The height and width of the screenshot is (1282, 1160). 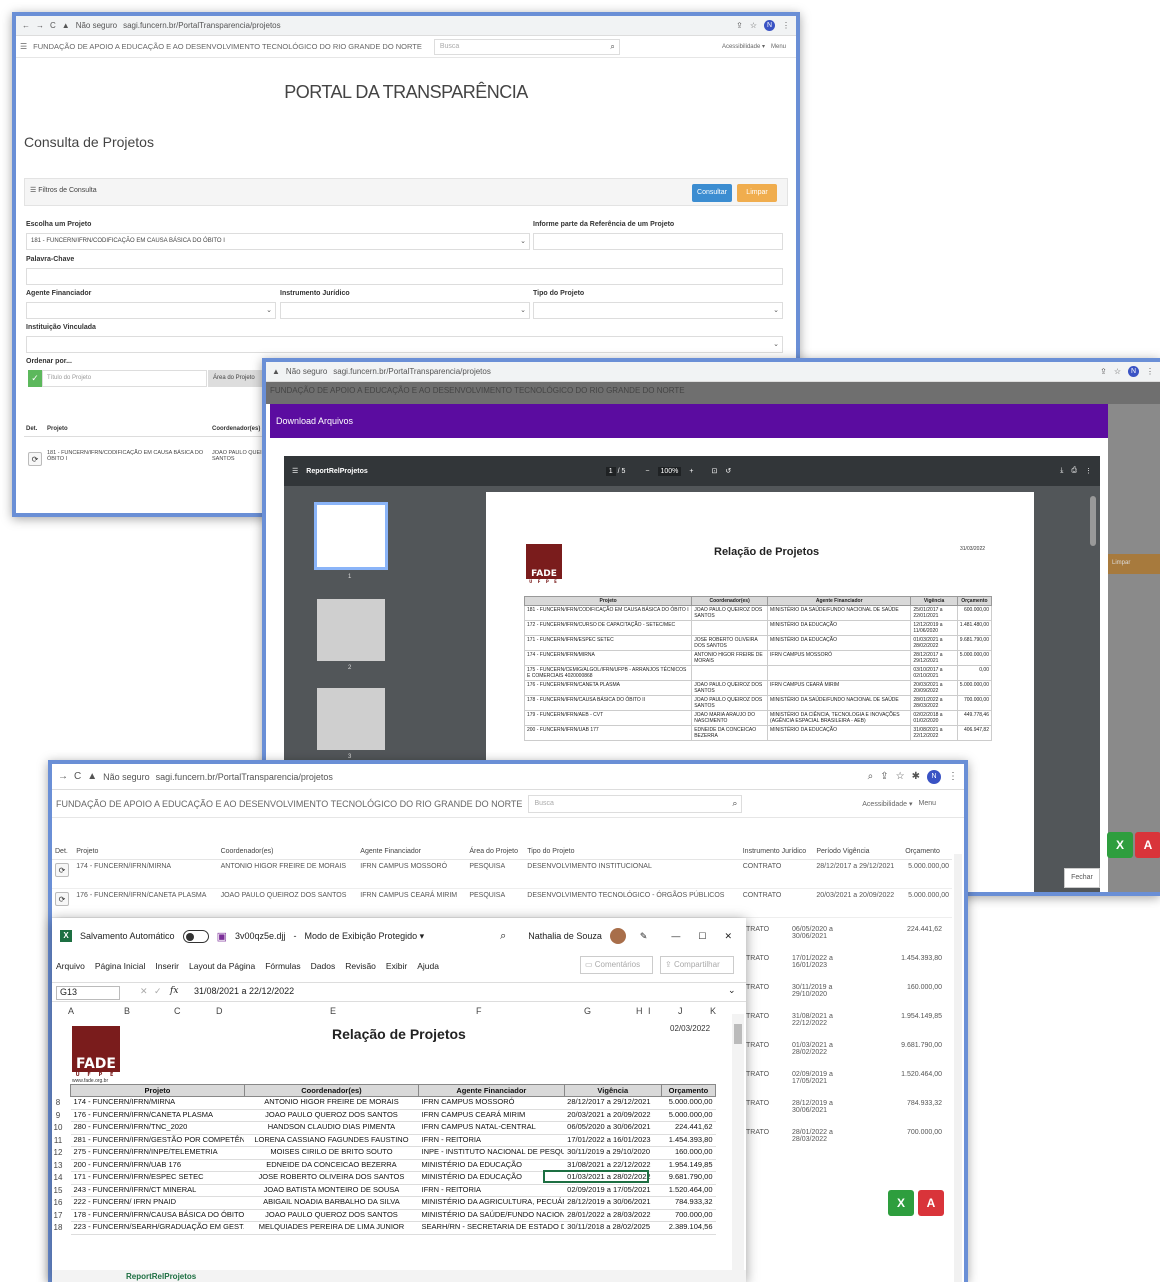 I want to click on formula-input: 31/08/2021 a 22/12/2022, so click(x=244, y=991).